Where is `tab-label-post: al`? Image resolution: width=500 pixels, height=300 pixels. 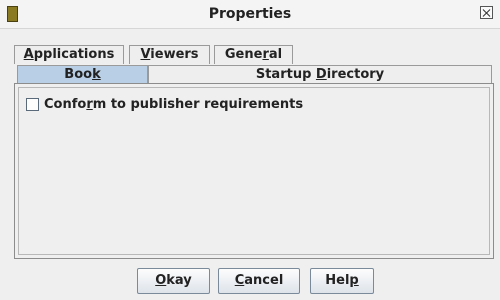 tab-label-post: al is located at coordinates (275, 54).